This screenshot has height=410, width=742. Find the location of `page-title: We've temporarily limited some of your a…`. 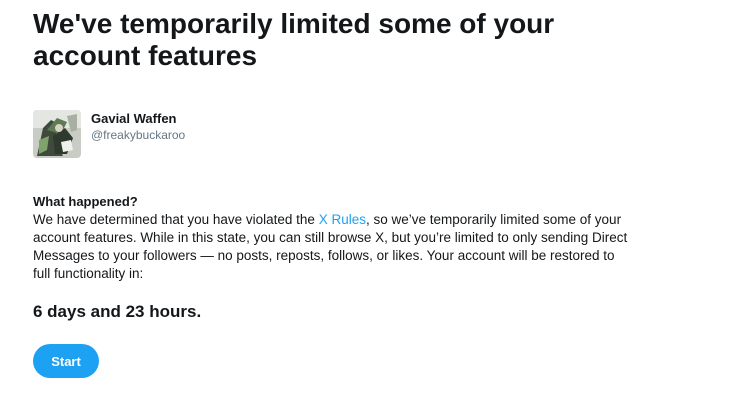

page-title: We've temporarily limited some of your a… is located at coordinates (294, 39).